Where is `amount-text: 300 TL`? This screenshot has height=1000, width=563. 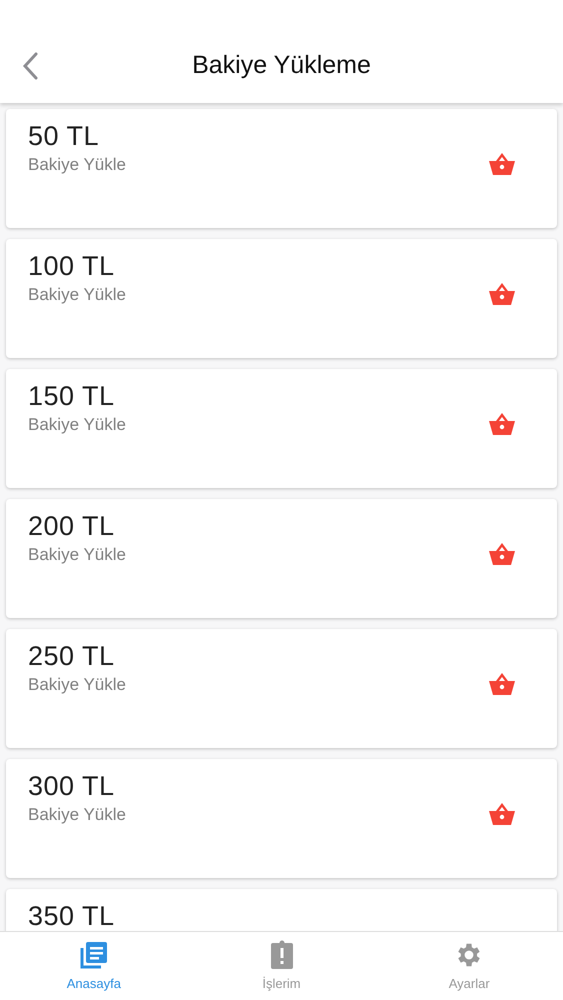
amount-text: 300 TL is located at coordinates (72, 786).